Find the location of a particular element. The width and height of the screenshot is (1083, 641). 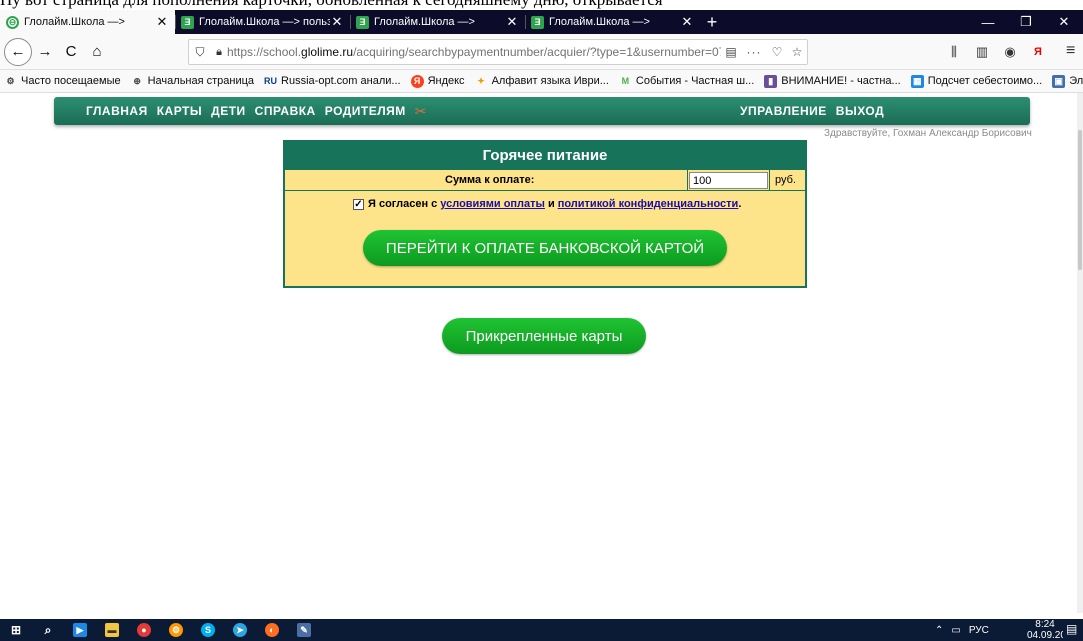

tab-4: Ǝ Глолайм.Школа —> ✕ is located at coordinates (612, 22).